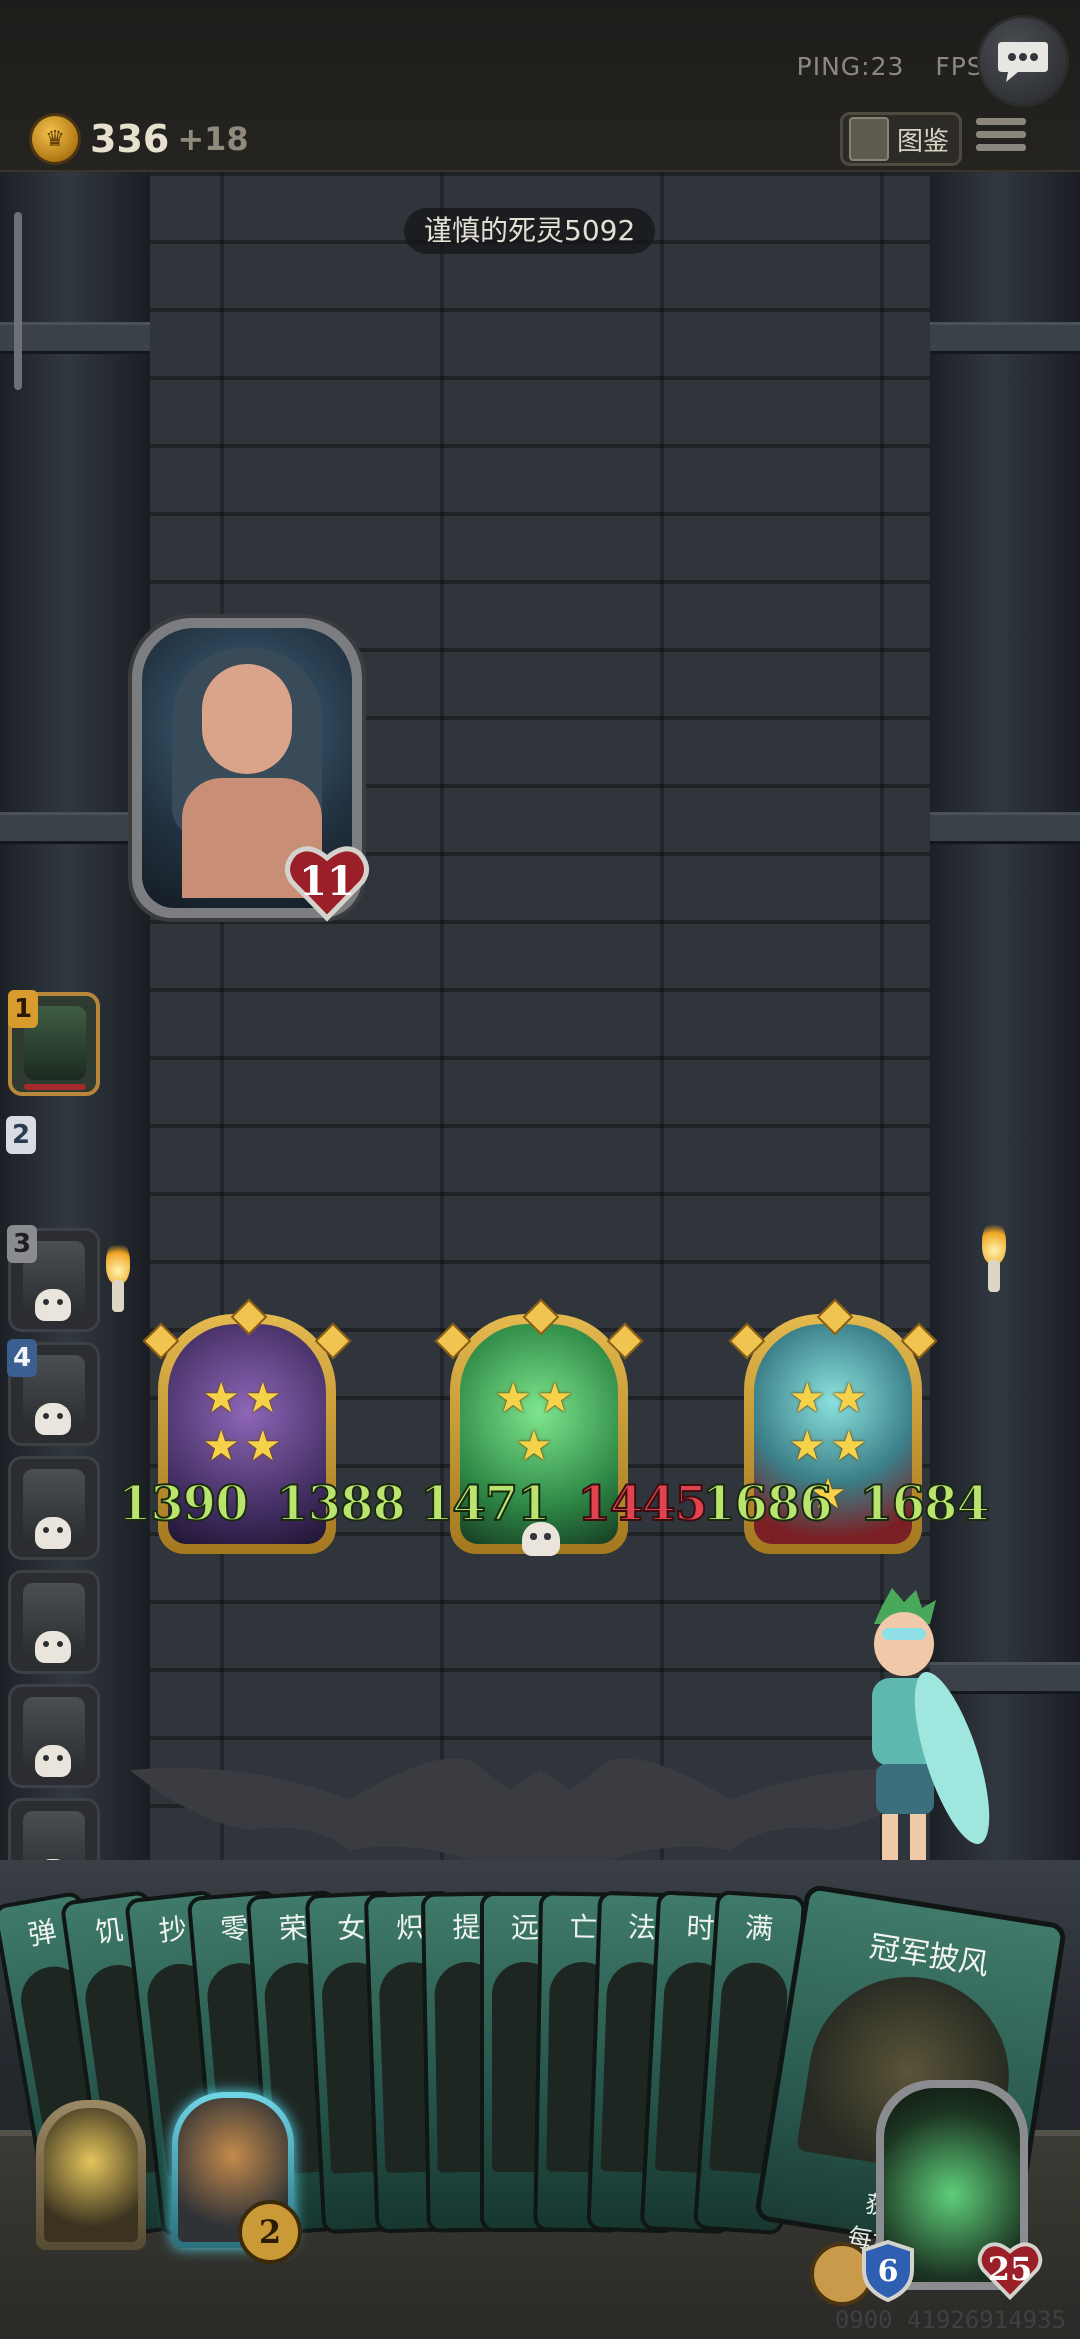 This screenshot has width=1080, height=2339. What do you see at coordinates (22, 1244) in the screenshot?
I see `queue-rank-badge: 3` at bounding box center [22, 1244].